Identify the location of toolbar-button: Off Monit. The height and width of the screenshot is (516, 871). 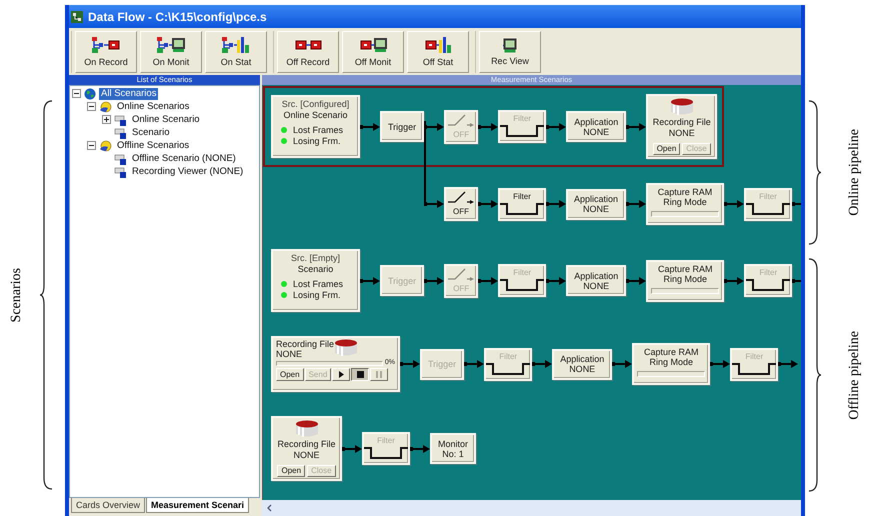
(373, 51).